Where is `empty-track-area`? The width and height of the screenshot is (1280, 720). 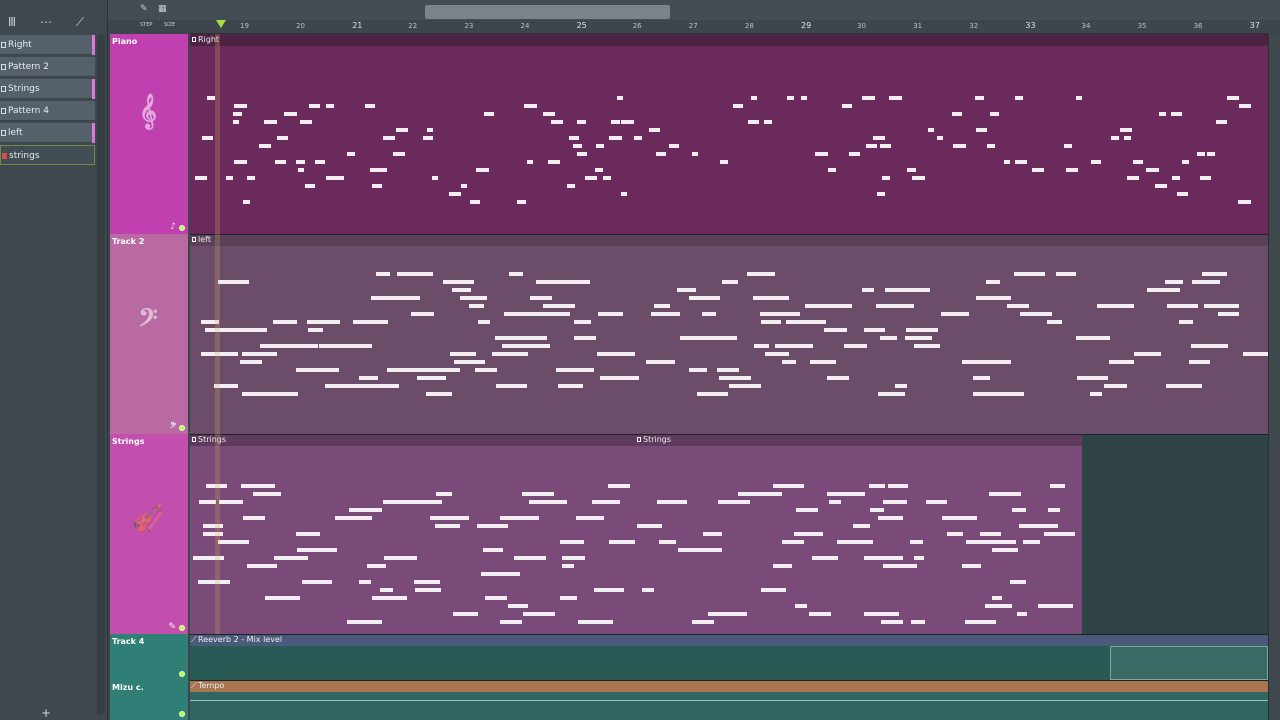
empty-track-area is located at coordinates (1175, 534).